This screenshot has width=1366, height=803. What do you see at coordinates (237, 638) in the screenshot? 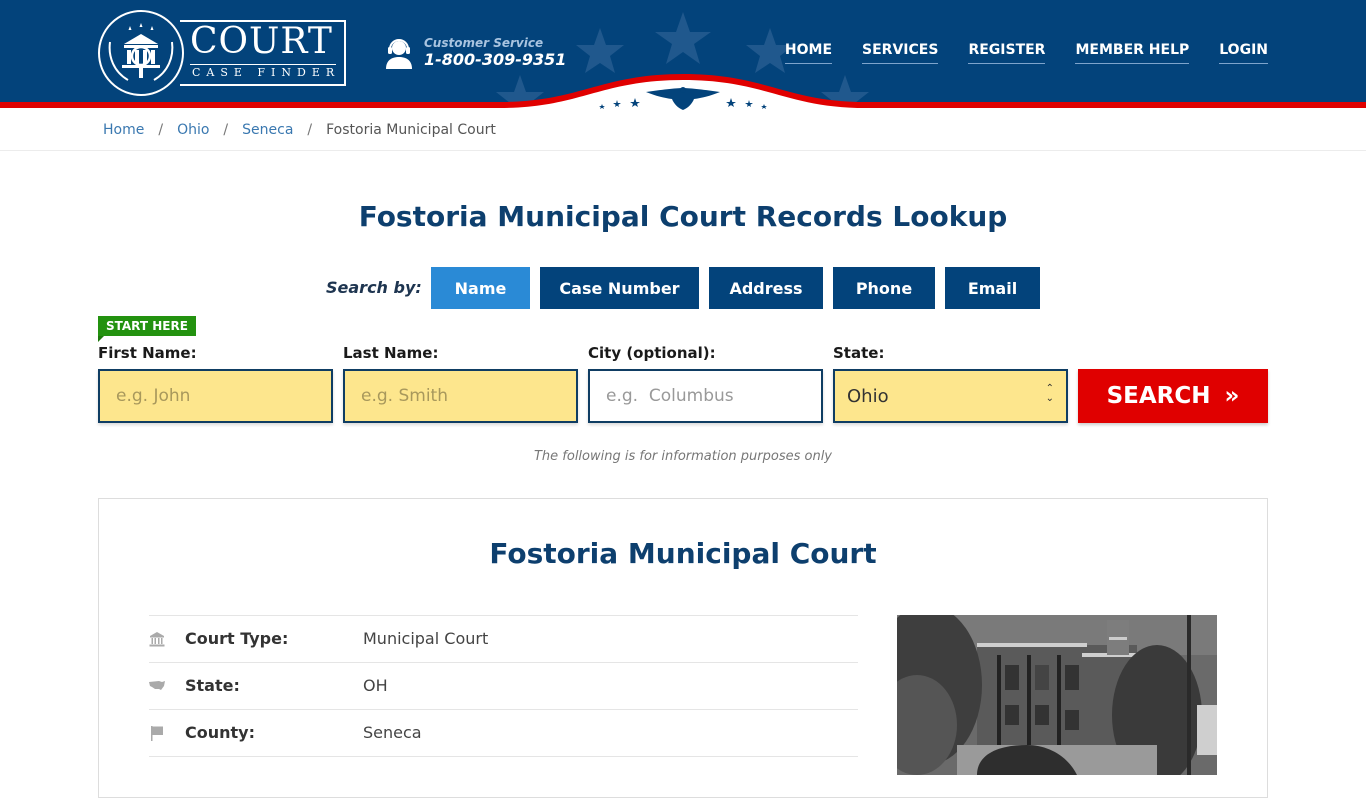
I see `court-type-key: Court Type:` at bounding box center [237, 638].